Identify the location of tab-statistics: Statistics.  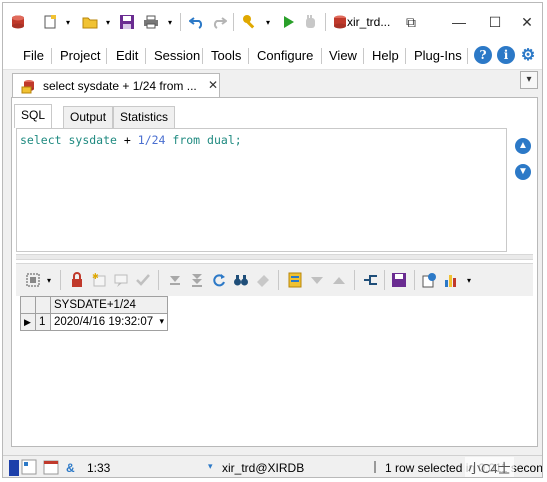
(144, 117).